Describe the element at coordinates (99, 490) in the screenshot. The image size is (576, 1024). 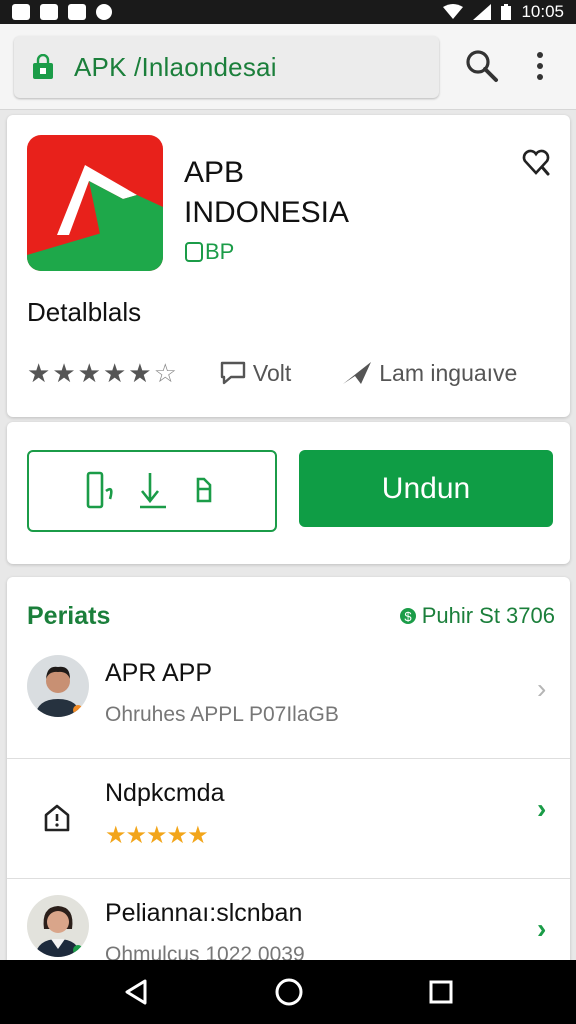
I see `phone-icon` at that location.